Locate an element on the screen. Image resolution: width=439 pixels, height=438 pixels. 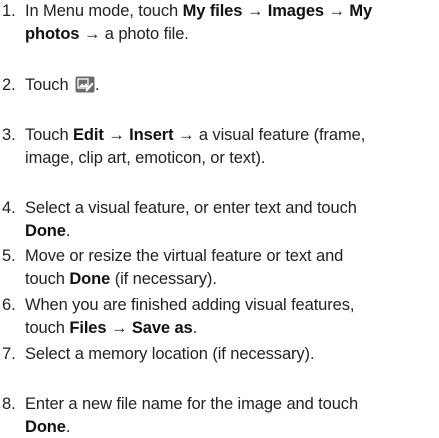
step-text-line: touch Files → Save as. is located at coordinates (232, 328).